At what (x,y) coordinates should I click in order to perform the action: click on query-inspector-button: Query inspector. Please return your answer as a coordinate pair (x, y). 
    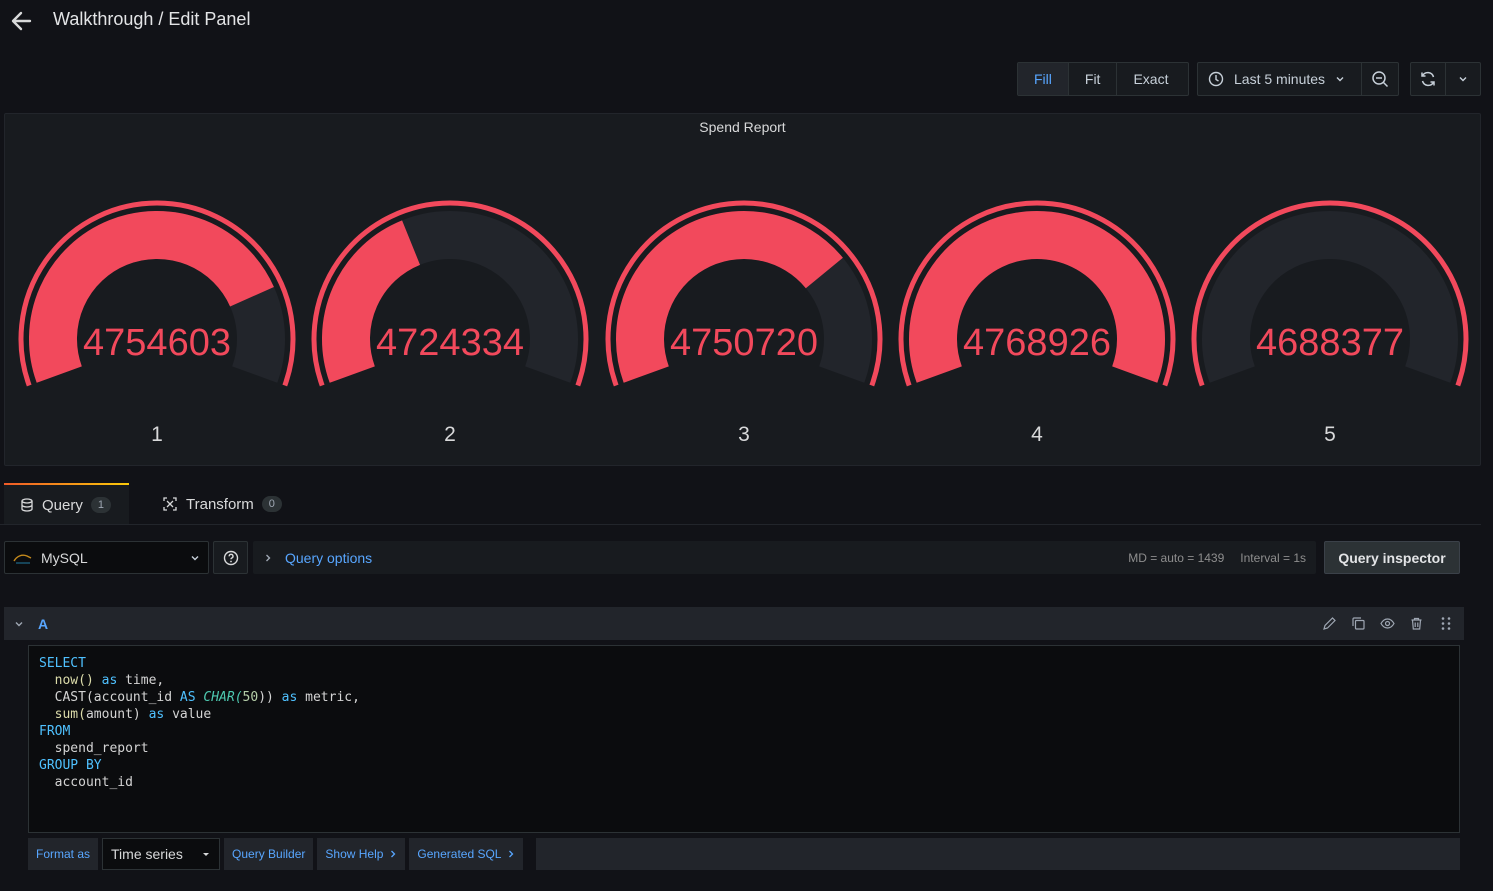
    Looking at the image, I should click on (1392, 557).